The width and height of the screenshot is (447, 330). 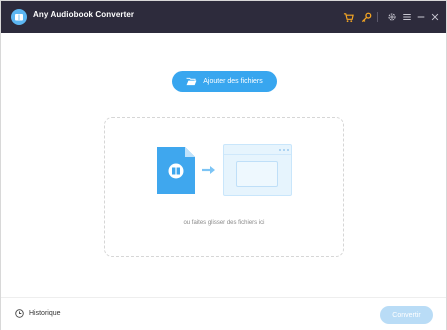 What do you see at coordinates (208, 170) in the screenshot?
I see `arrow-right-icon` at bounding box center [208, 170].